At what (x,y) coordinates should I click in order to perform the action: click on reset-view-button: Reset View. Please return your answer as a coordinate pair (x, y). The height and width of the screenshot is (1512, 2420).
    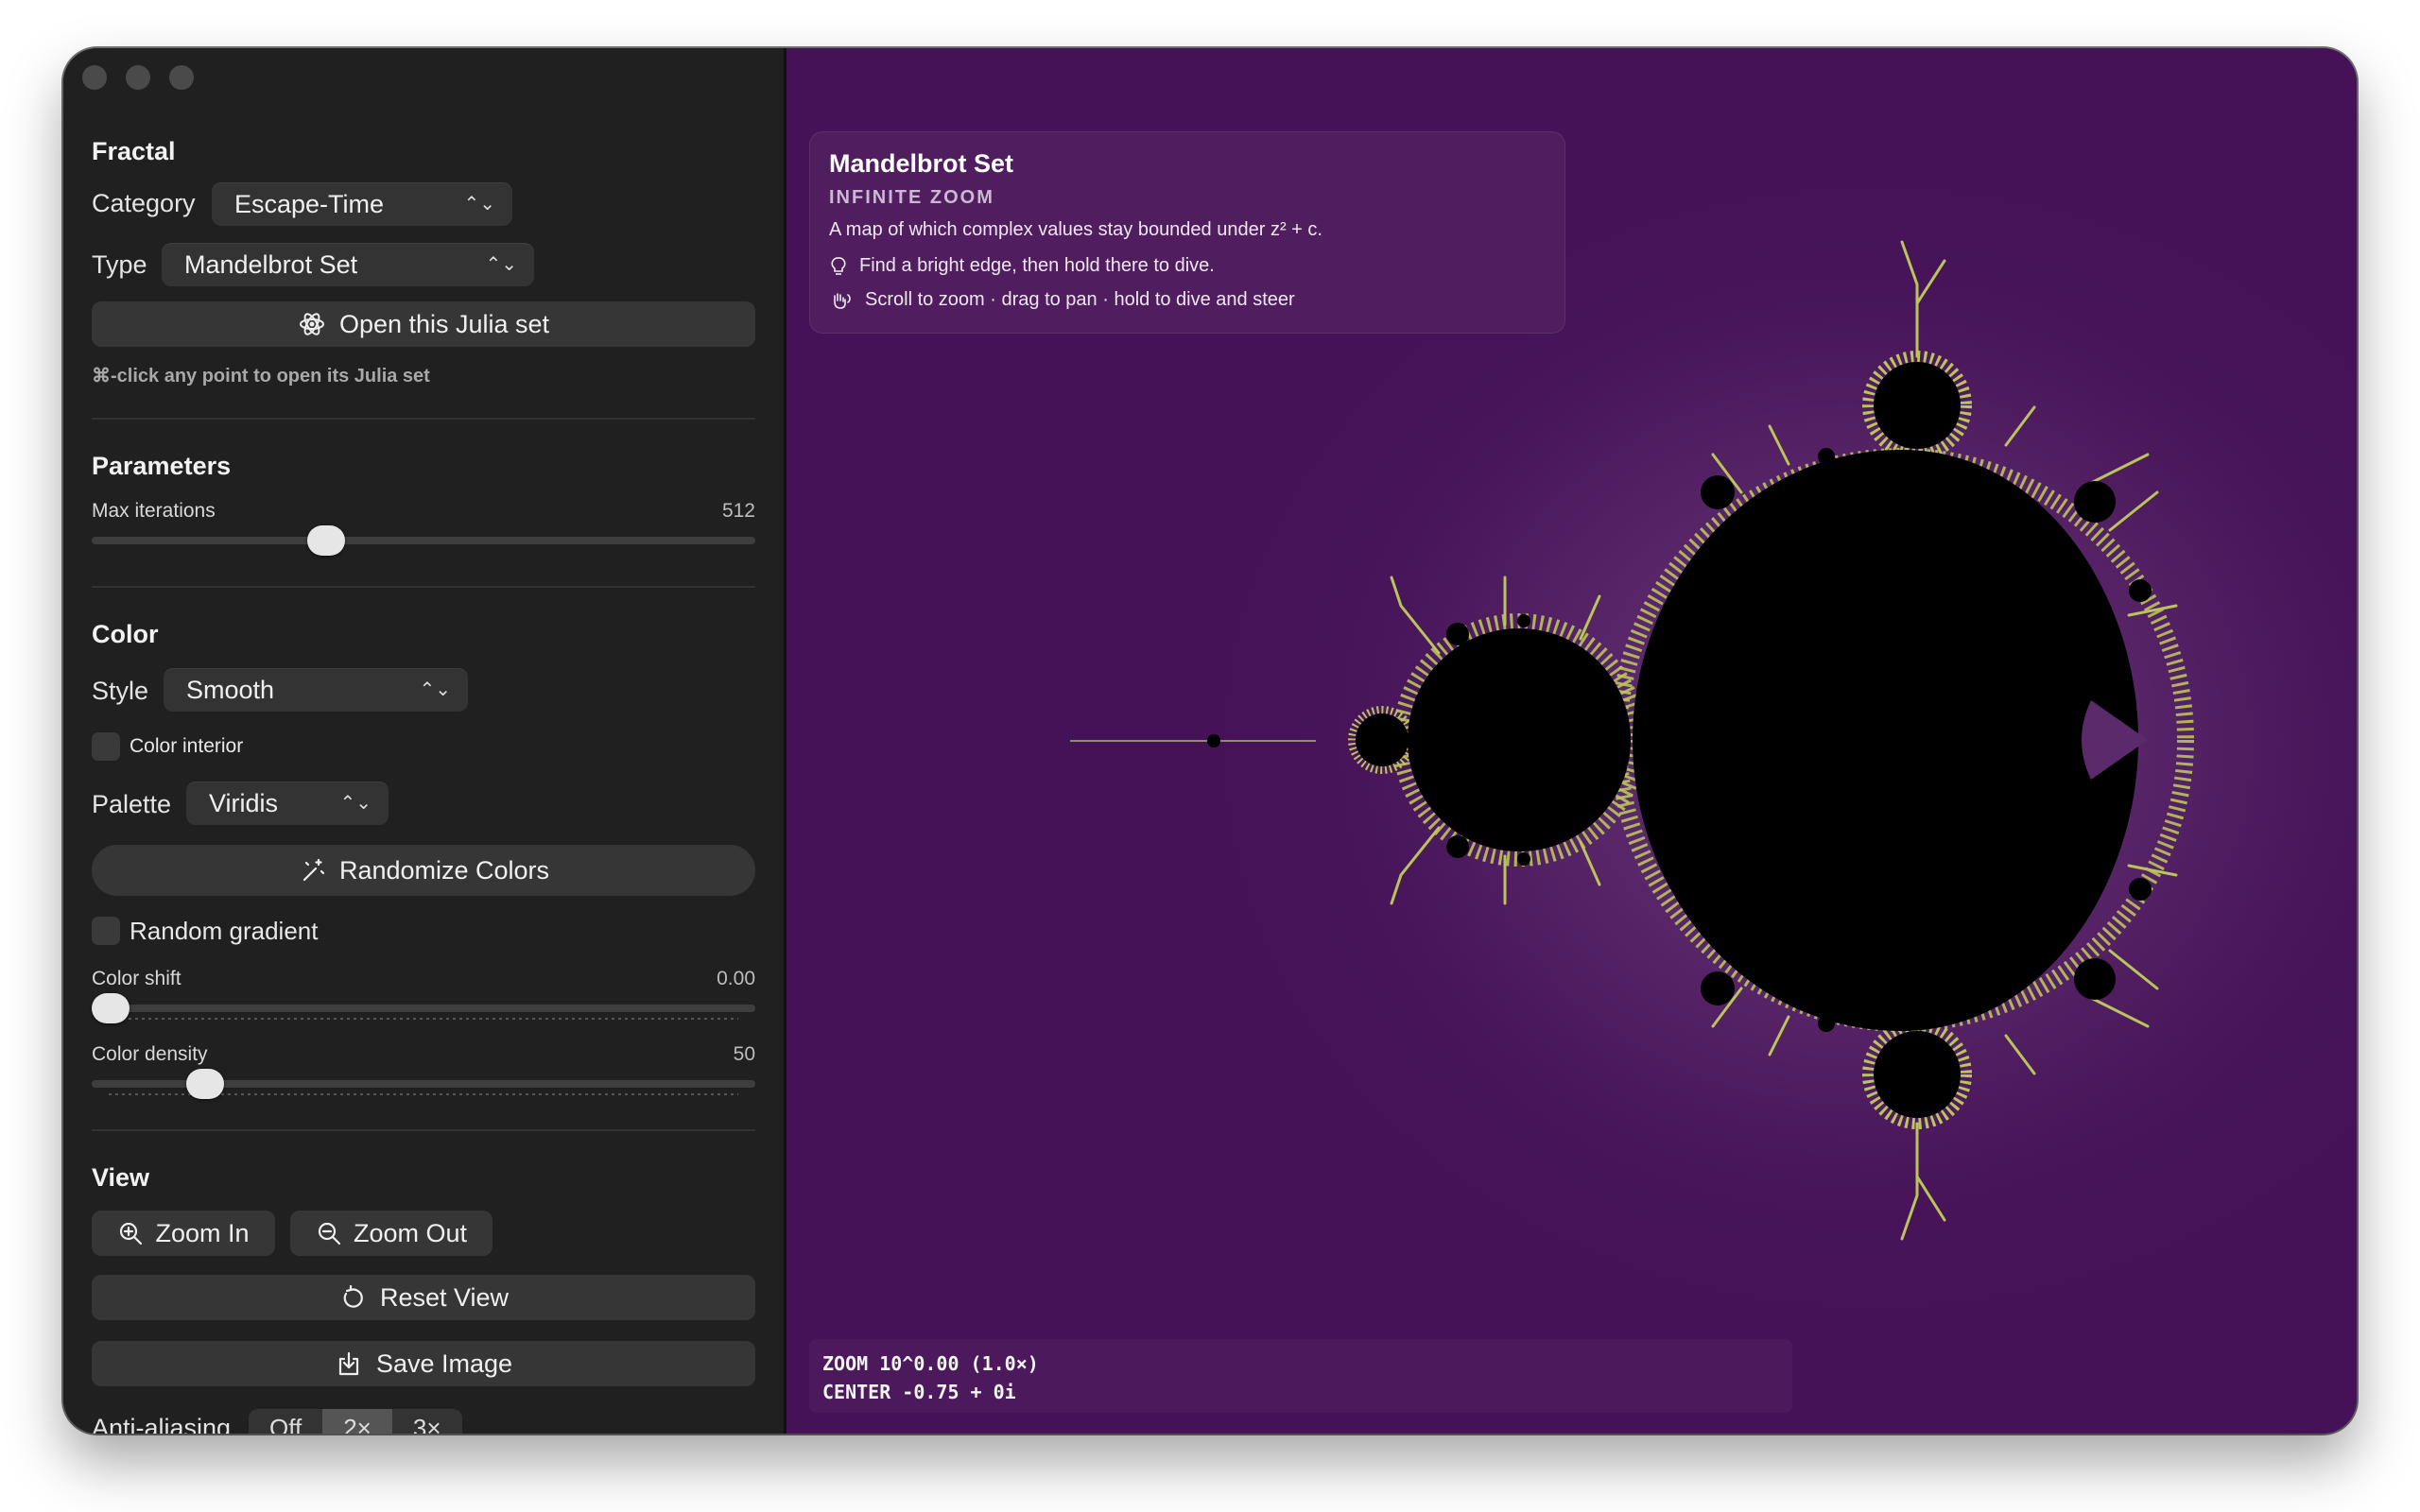
    Looking at the image, I should click on (423, 1297).